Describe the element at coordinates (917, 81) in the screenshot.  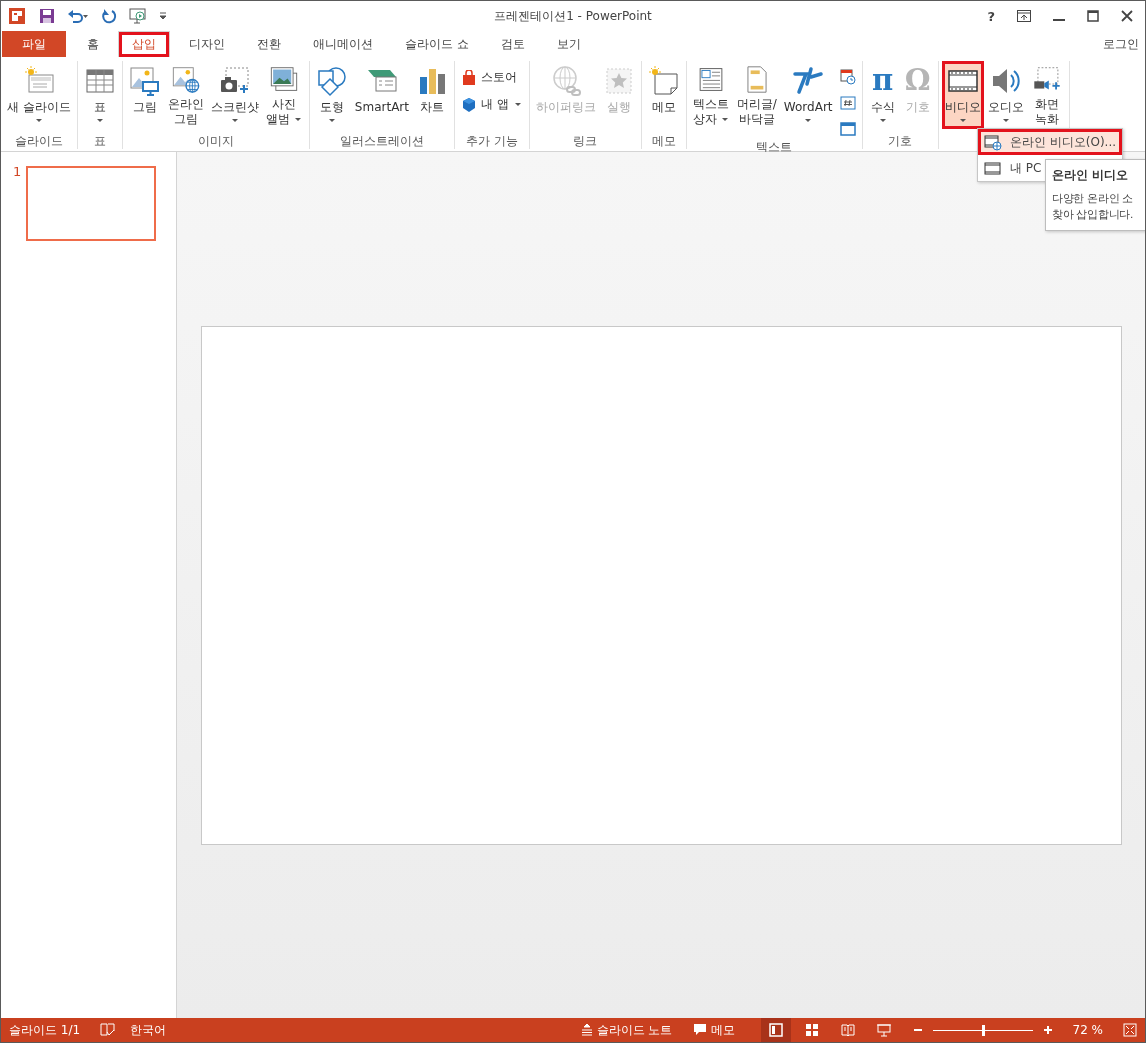
I see `symbol-glyph: Ω` at that location.